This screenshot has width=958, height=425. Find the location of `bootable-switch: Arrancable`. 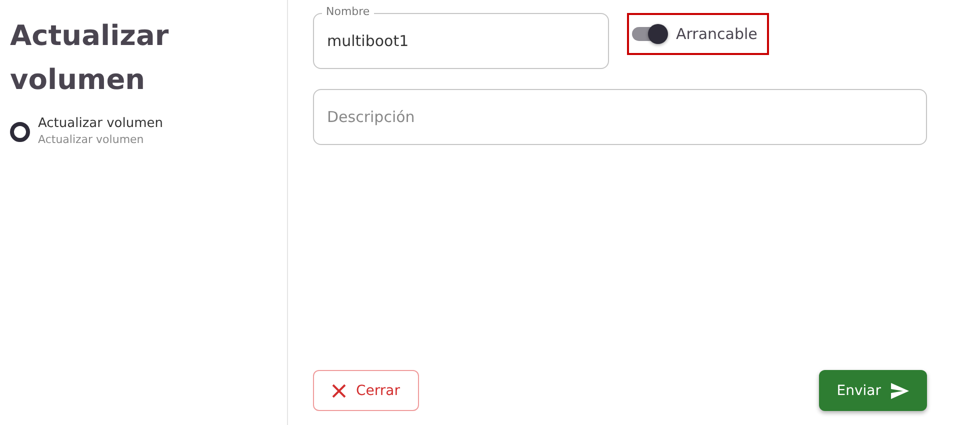

bootable-switch: Arrancable is located at coordinates (698, 34).